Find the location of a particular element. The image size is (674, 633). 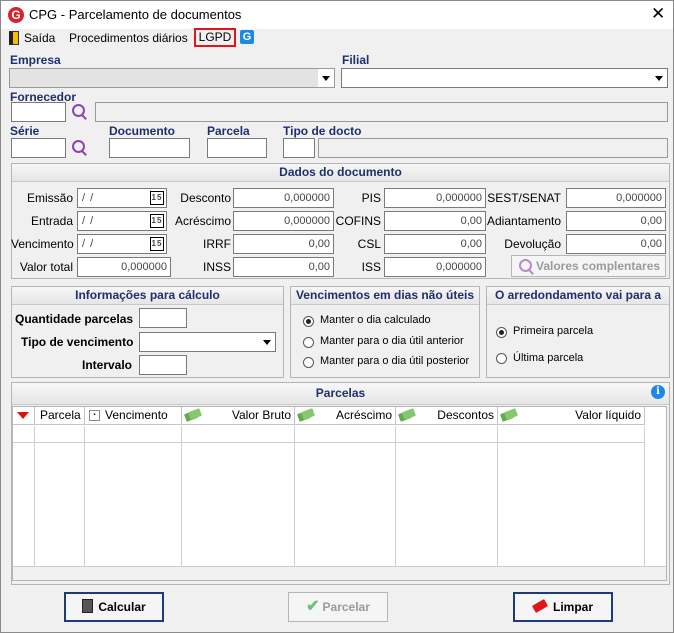

app-logo-icon: G is located at coordinates (16, 15).